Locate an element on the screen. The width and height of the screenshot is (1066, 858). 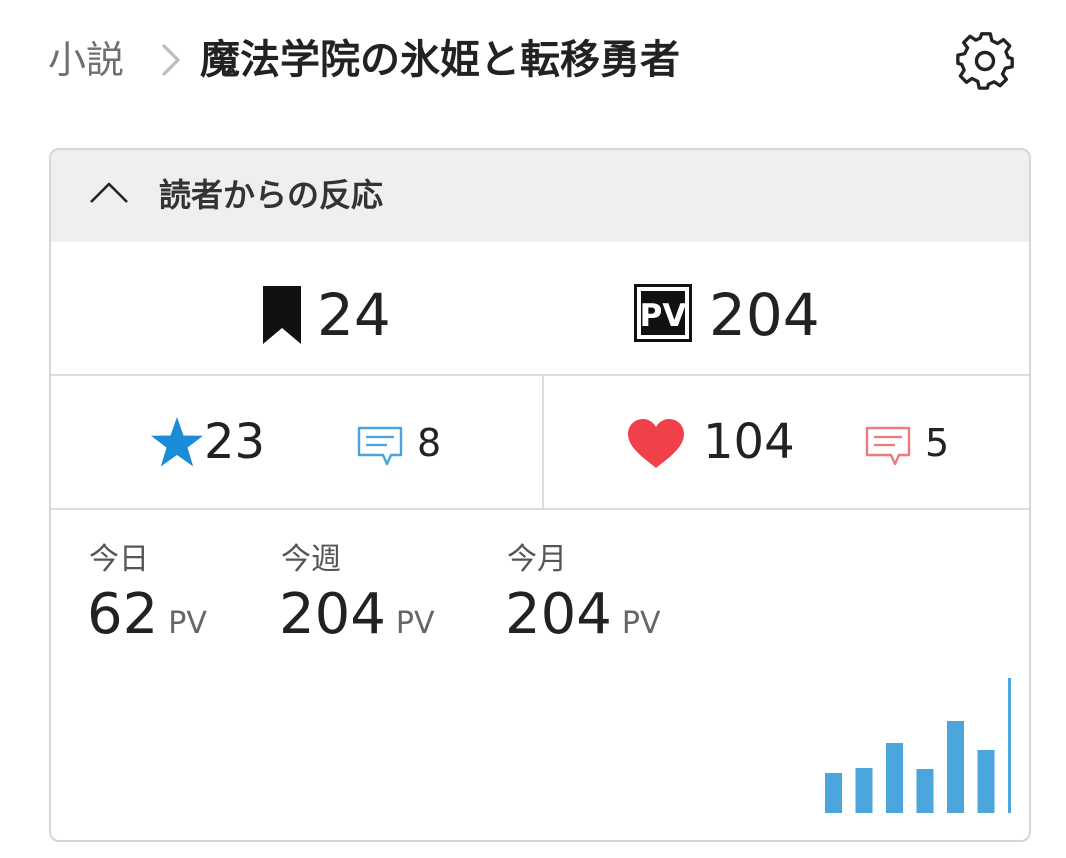
pv-icon: PV is located at coordinates (663, 313).